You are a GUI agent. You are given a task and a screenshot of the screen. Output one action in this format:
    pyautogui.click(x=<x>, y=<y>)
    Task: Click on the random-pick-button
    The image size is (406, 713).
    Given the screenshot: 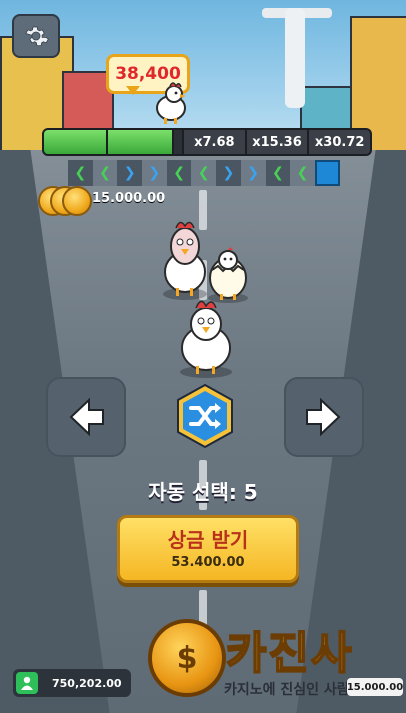 What is the action you would take?
    pyautogui.click(x=205, y=416)
    